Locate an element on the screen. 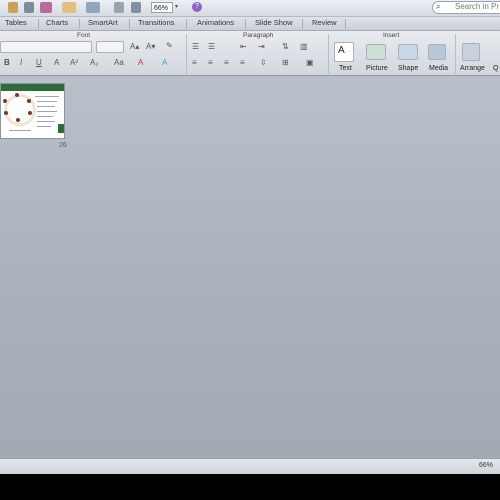 Image resolution: width=500 pixels, height=500 pixels. tab-charts: Charts is located at coordinates (57, 22).